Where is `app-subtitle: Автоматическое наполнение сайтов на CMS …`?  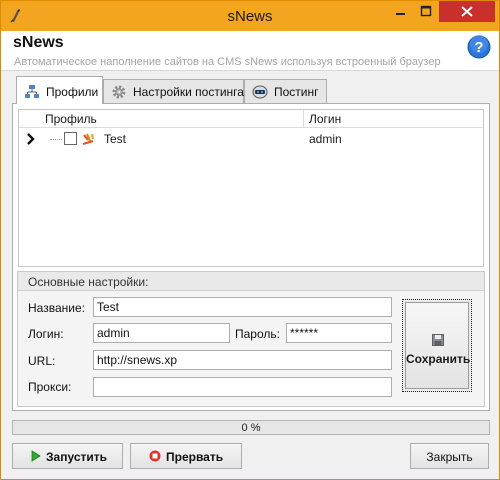 app-subtitle: Автоматическое наполнение сайтов на CMS … is located at coordinates (227, 62).